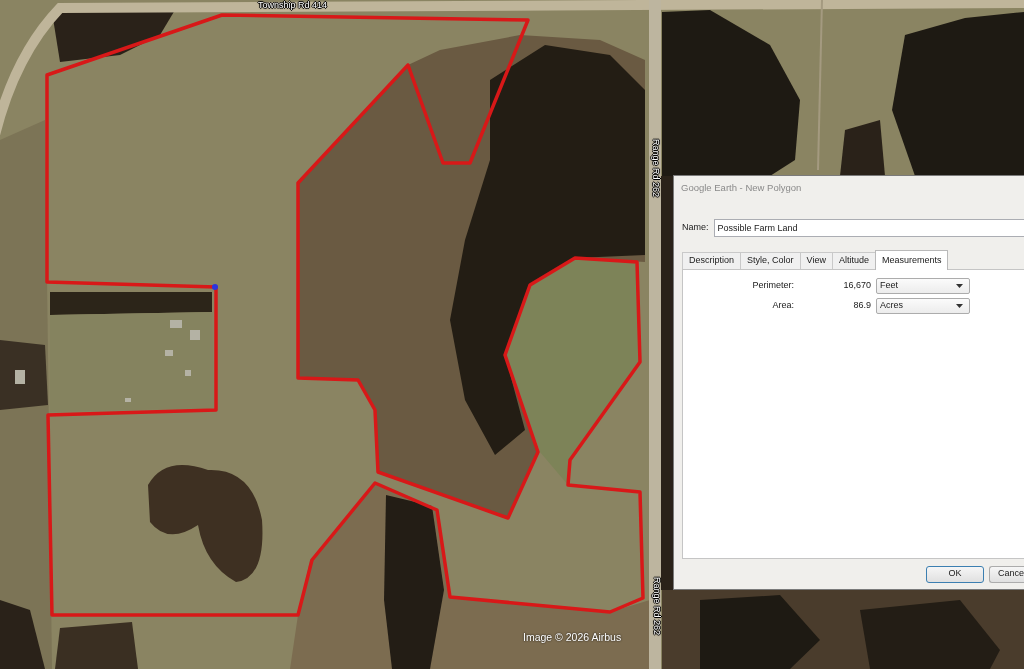  I want to click on name-field: Possible Farm Land, so click(868, 228).